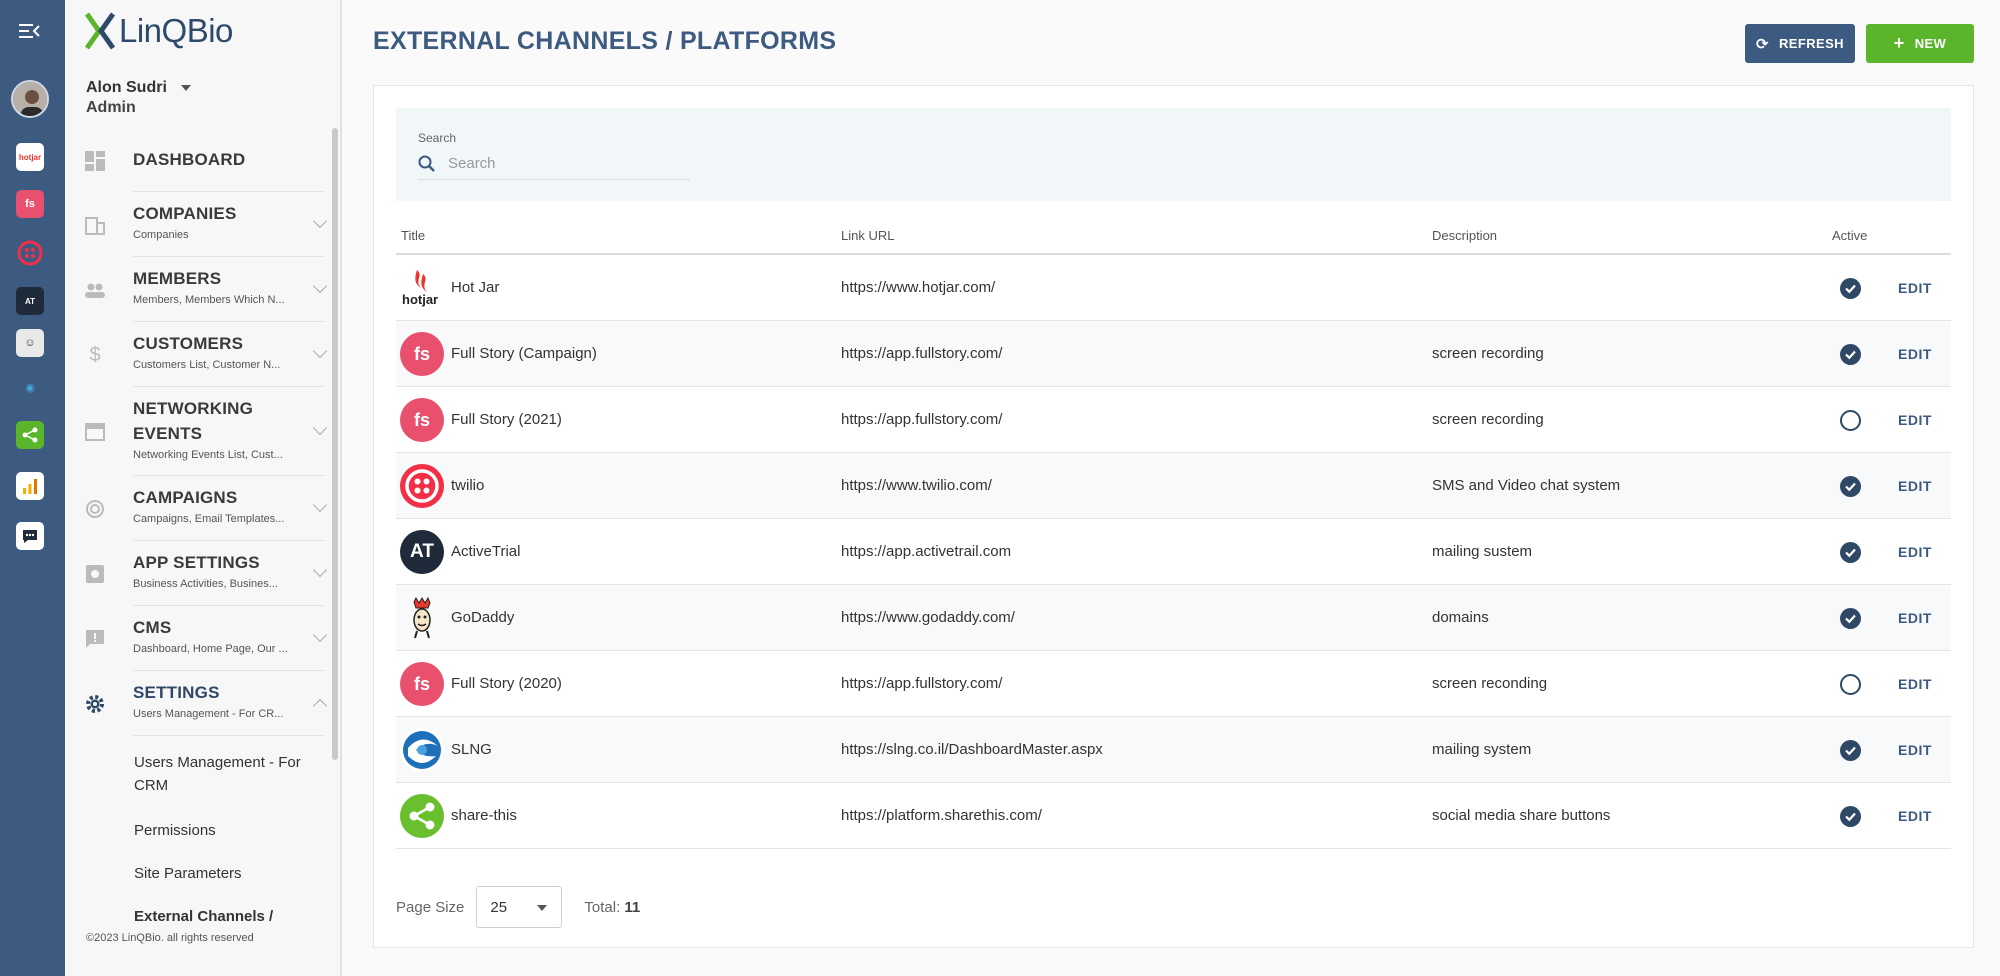 The width and height of the screenshot is (2000, 976). I want to click on sidebar-item-companies: COMPANIES Companies, so click(206, 224).